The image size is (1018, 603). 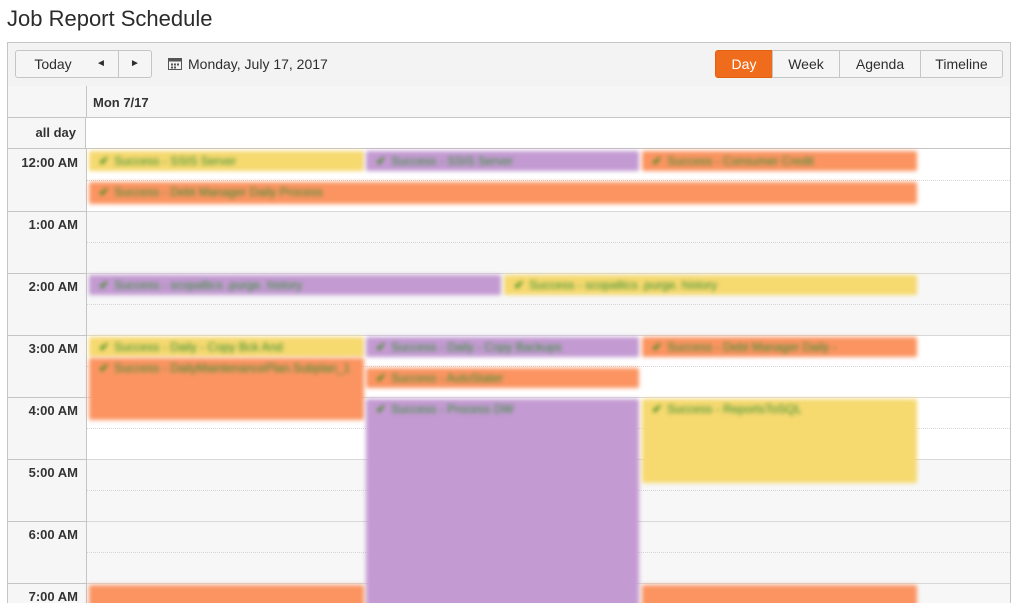 I want to click on current-date-selector: Monday, July 17, 2017, so click(x=248, y=64).